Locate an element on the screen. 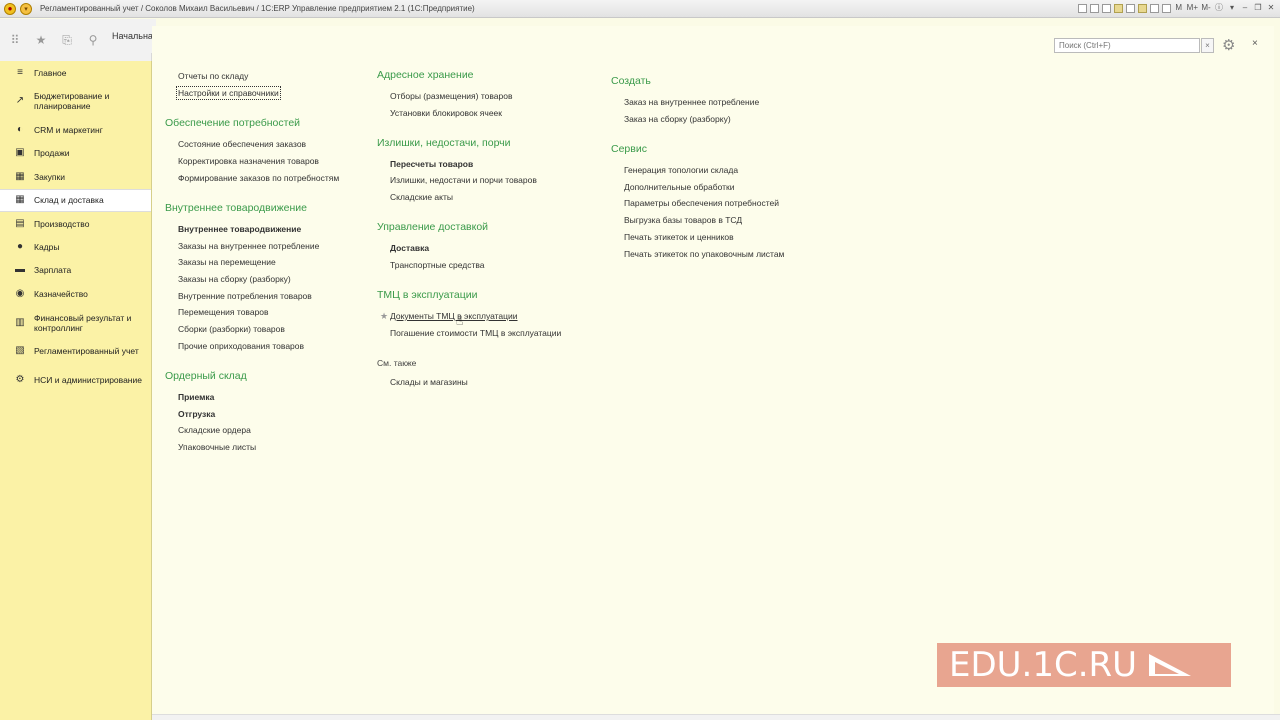  ledger-icon: ▧ is located at coordinates (20, 351).